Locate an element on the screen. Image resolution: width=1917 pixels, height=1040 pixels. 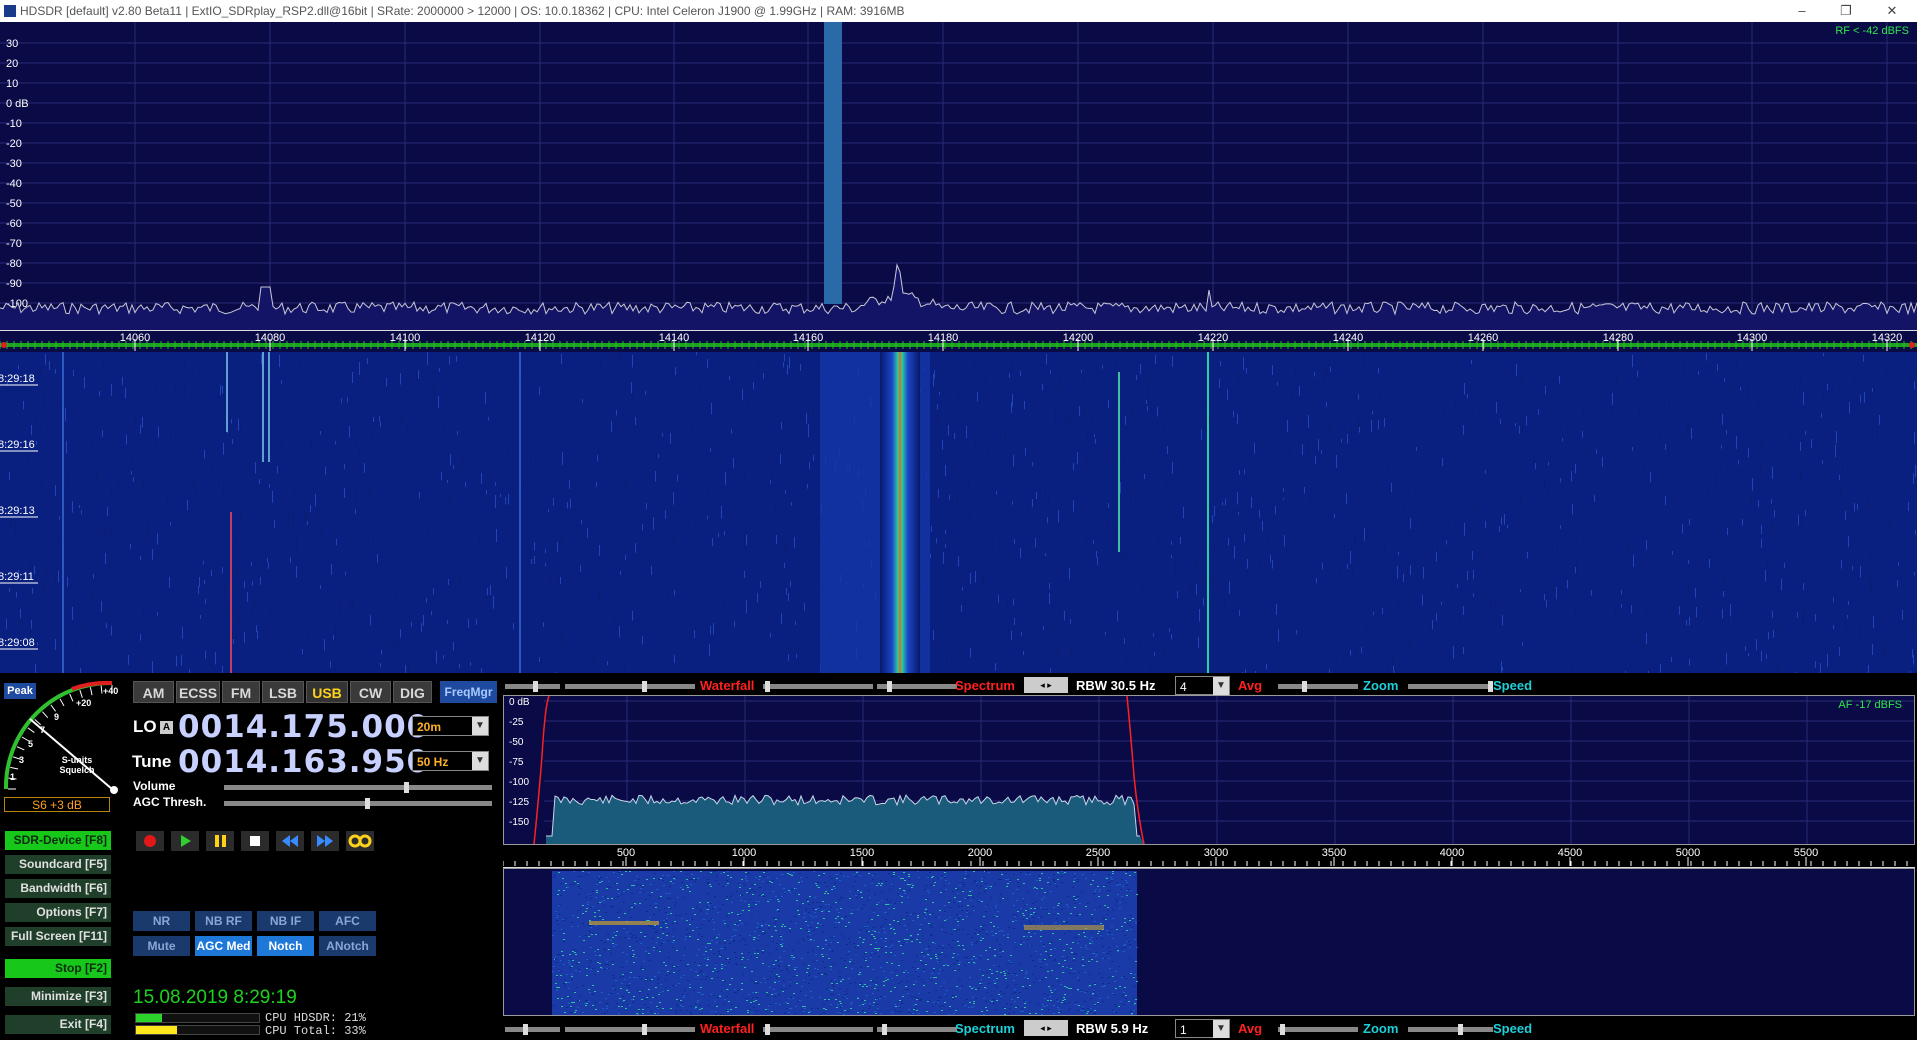
mode-usb-button: USB is located at coordinates (327, 692).